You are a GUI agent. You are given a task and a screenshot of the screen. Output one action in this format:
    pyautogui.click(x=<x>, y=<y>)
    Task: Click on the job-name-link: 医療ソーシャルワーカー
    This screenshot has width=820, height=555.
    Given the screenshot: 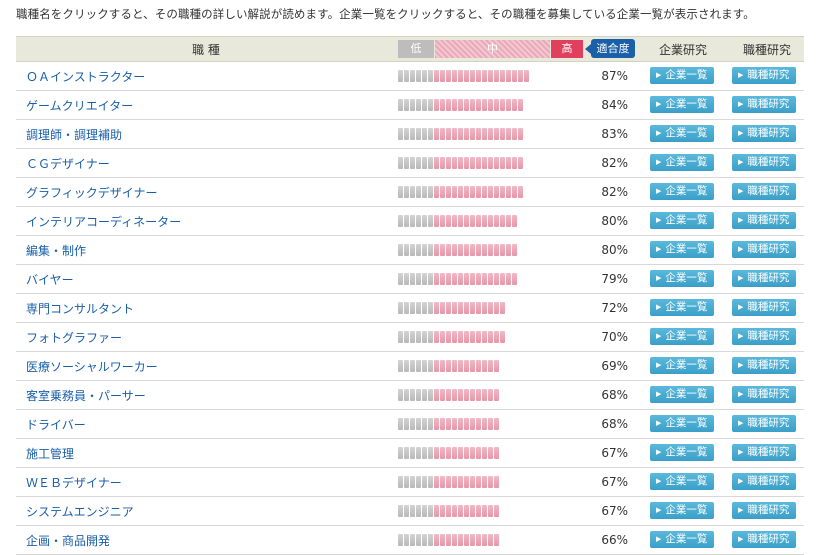 What is the action you would take?
    pyautogui.click(x=92, y=366)
    